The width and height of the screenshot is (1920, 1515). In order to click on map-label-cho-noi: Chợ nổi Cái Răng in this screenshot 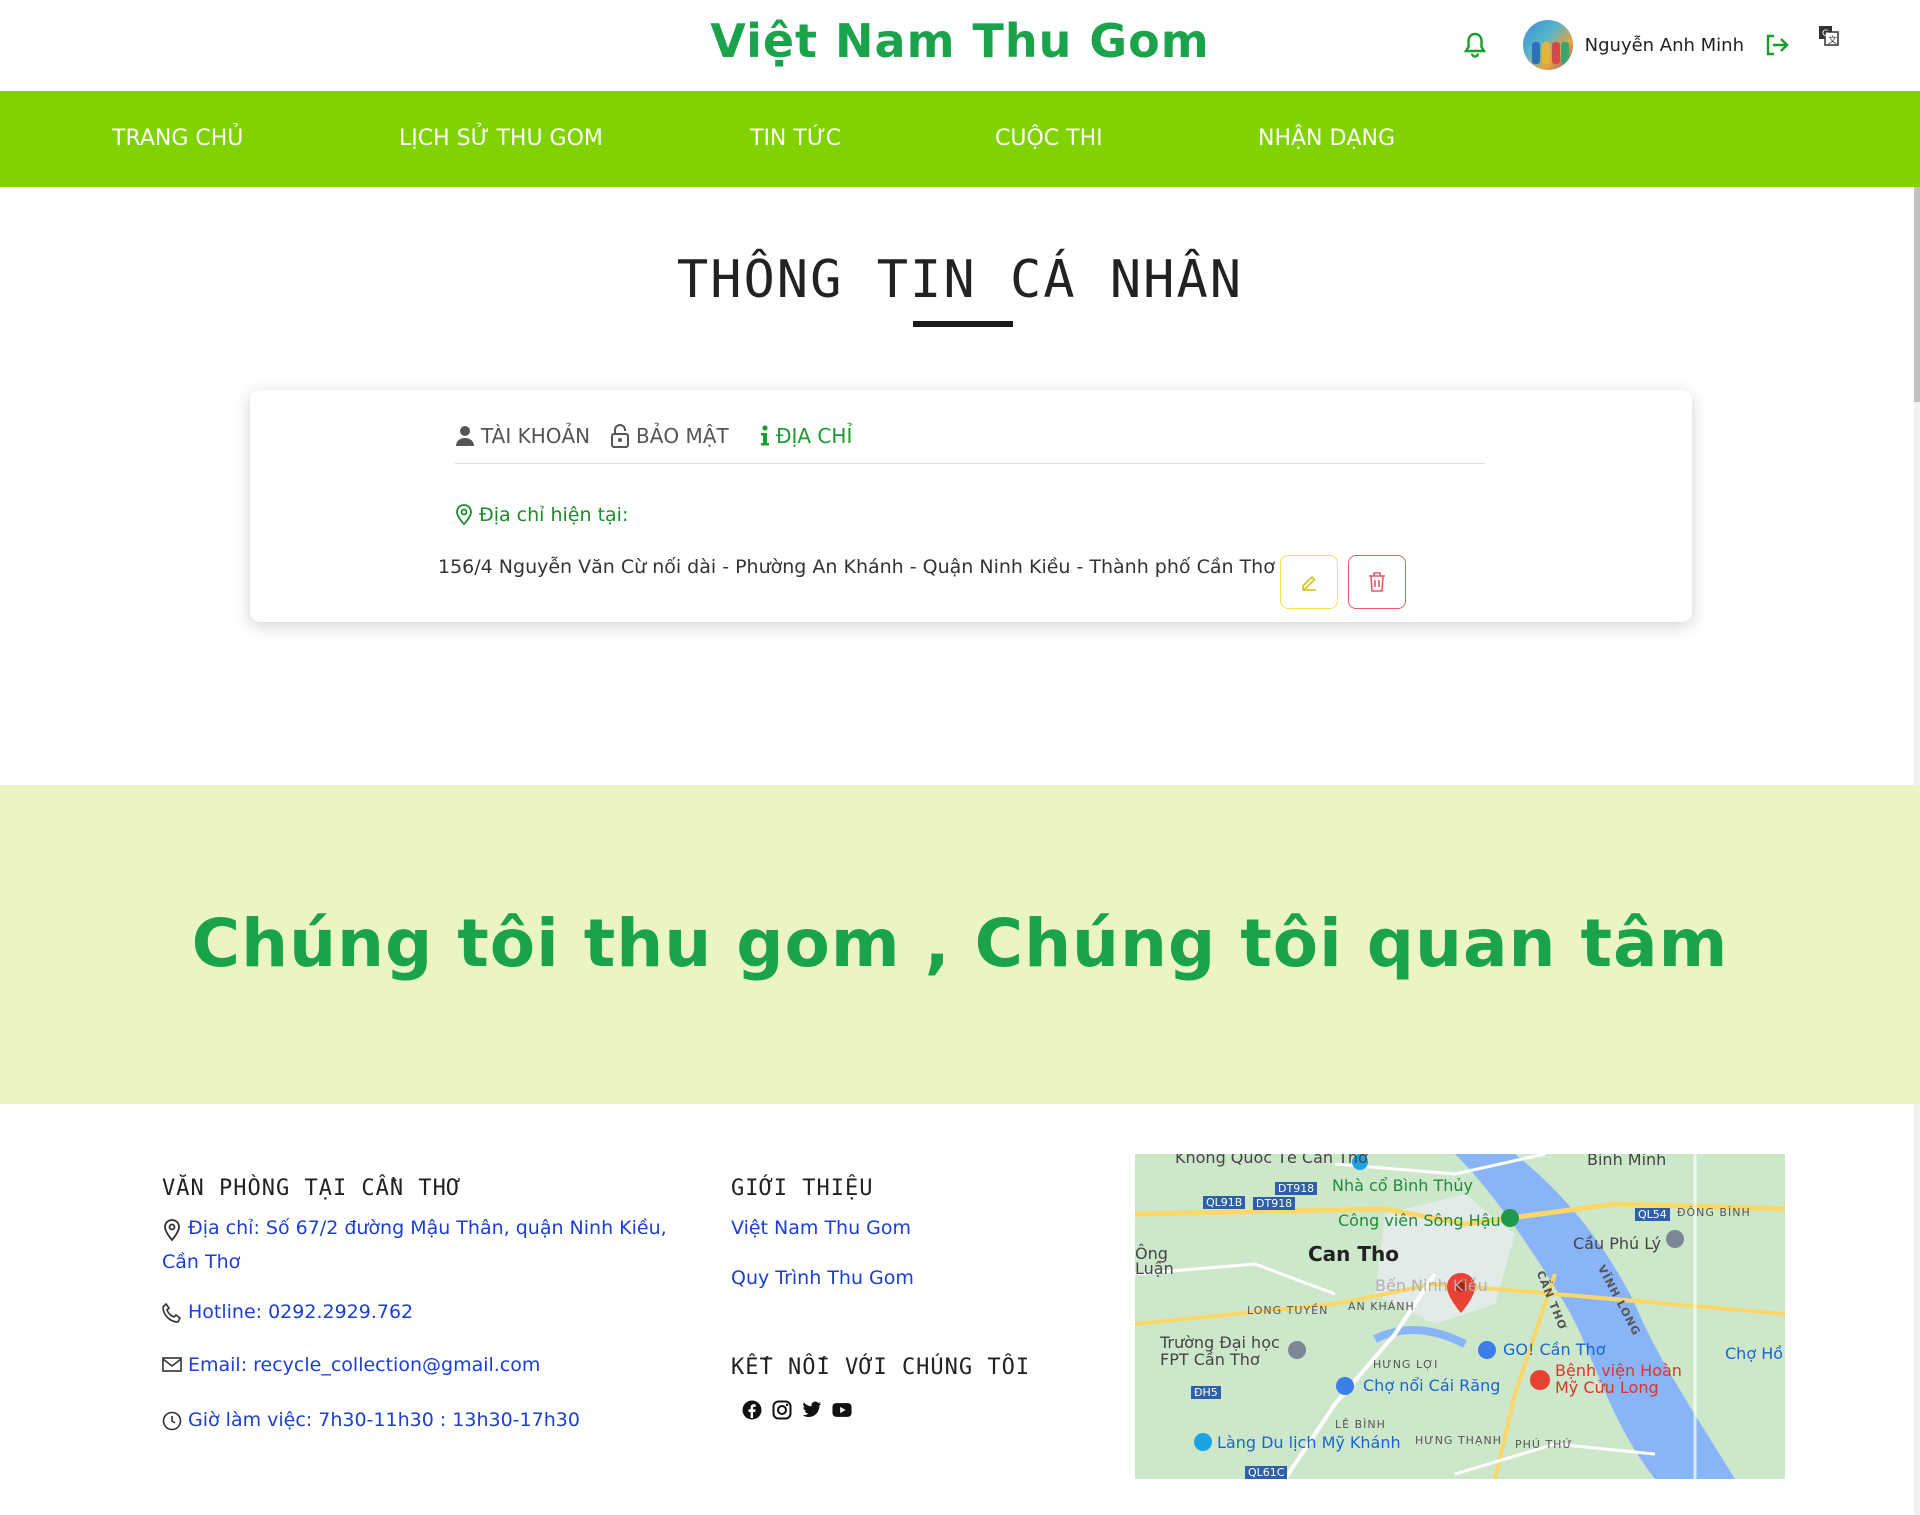, I will do `click(1432, 1385)`.